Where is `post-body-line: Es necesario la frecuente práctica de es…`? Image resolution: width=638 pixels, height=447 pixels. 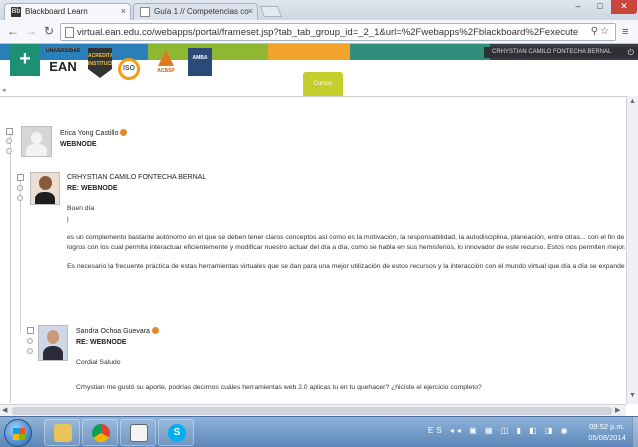
post-body-line: Es necesario la frecuente práctica de es… is located at coordinates (346, 266).